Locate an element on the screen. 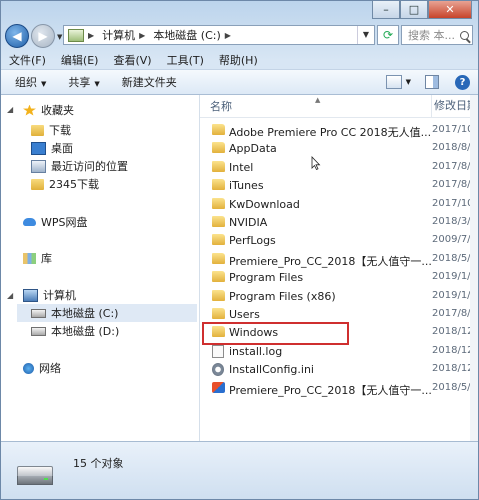 The height and width of the screenshot is (500, 479). star-icon is located at coordinates (29, 110).